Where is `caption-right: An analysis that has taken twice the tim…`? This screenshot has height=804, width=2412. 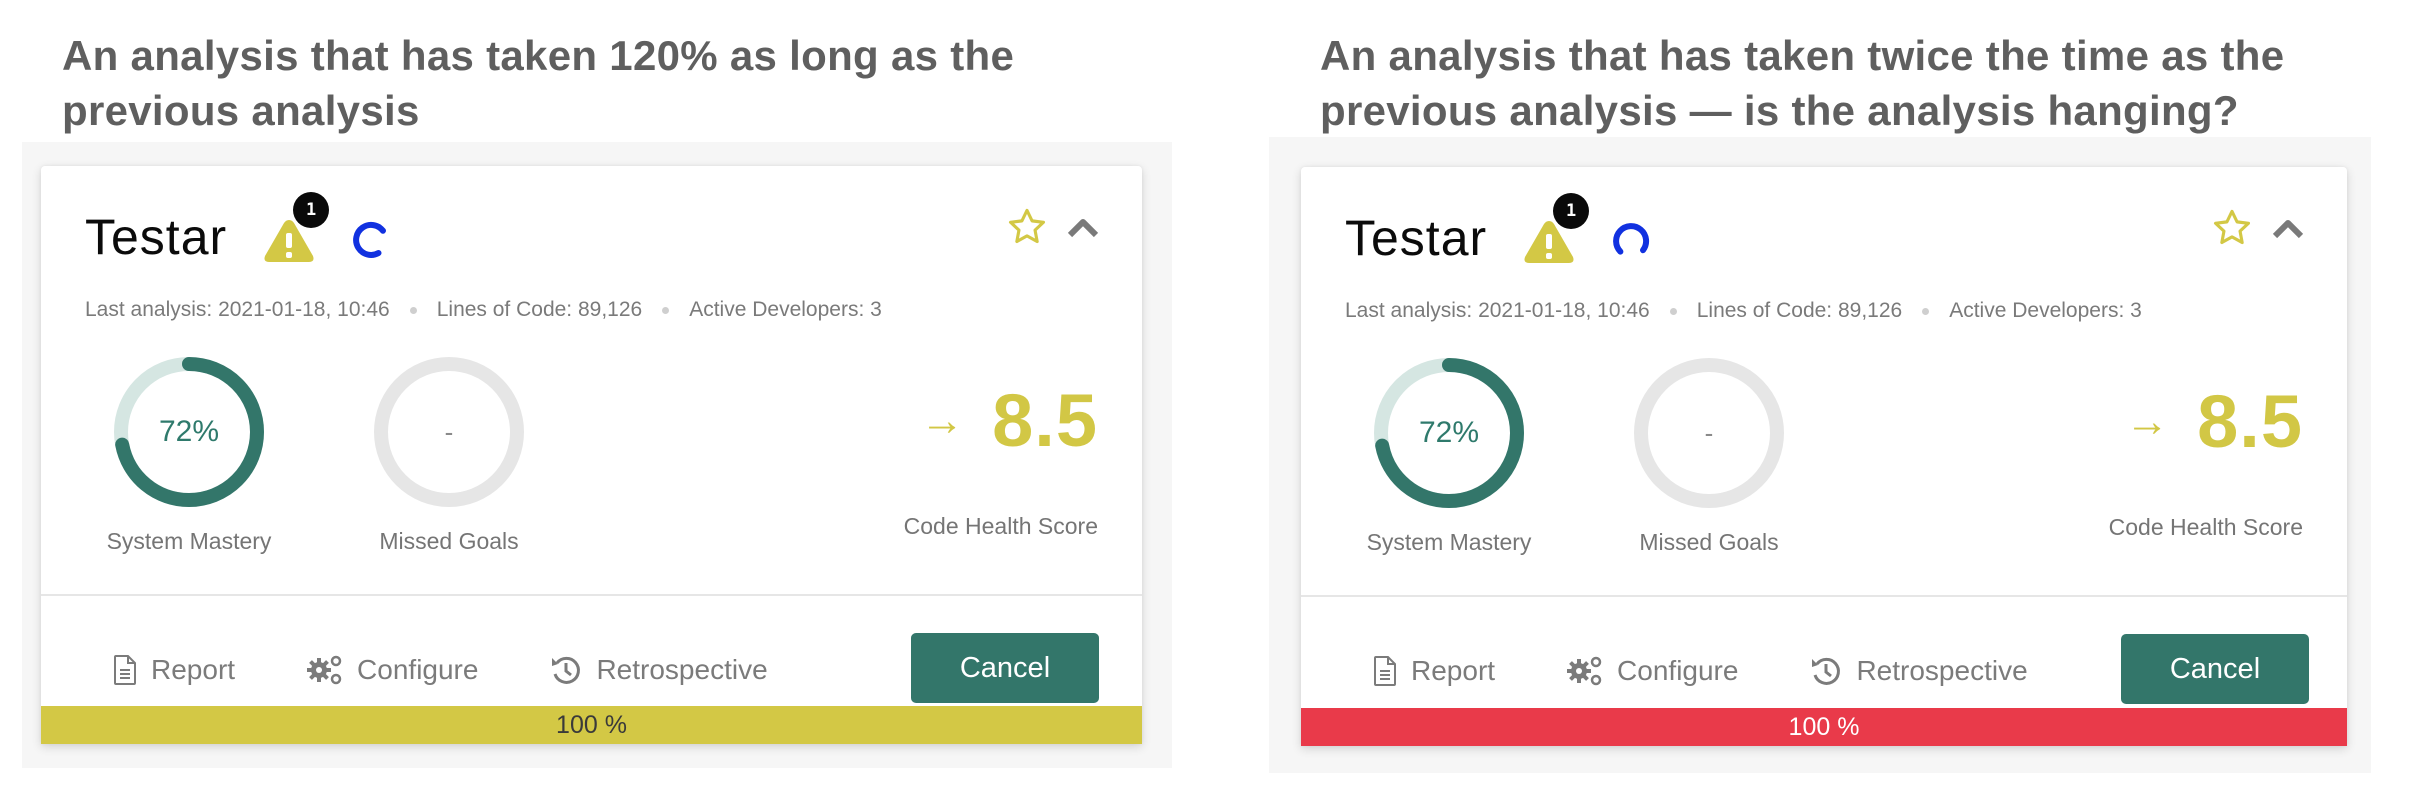 caption-right: An analysis that has taken twice the tim… is located at coordinates (1802, 83).